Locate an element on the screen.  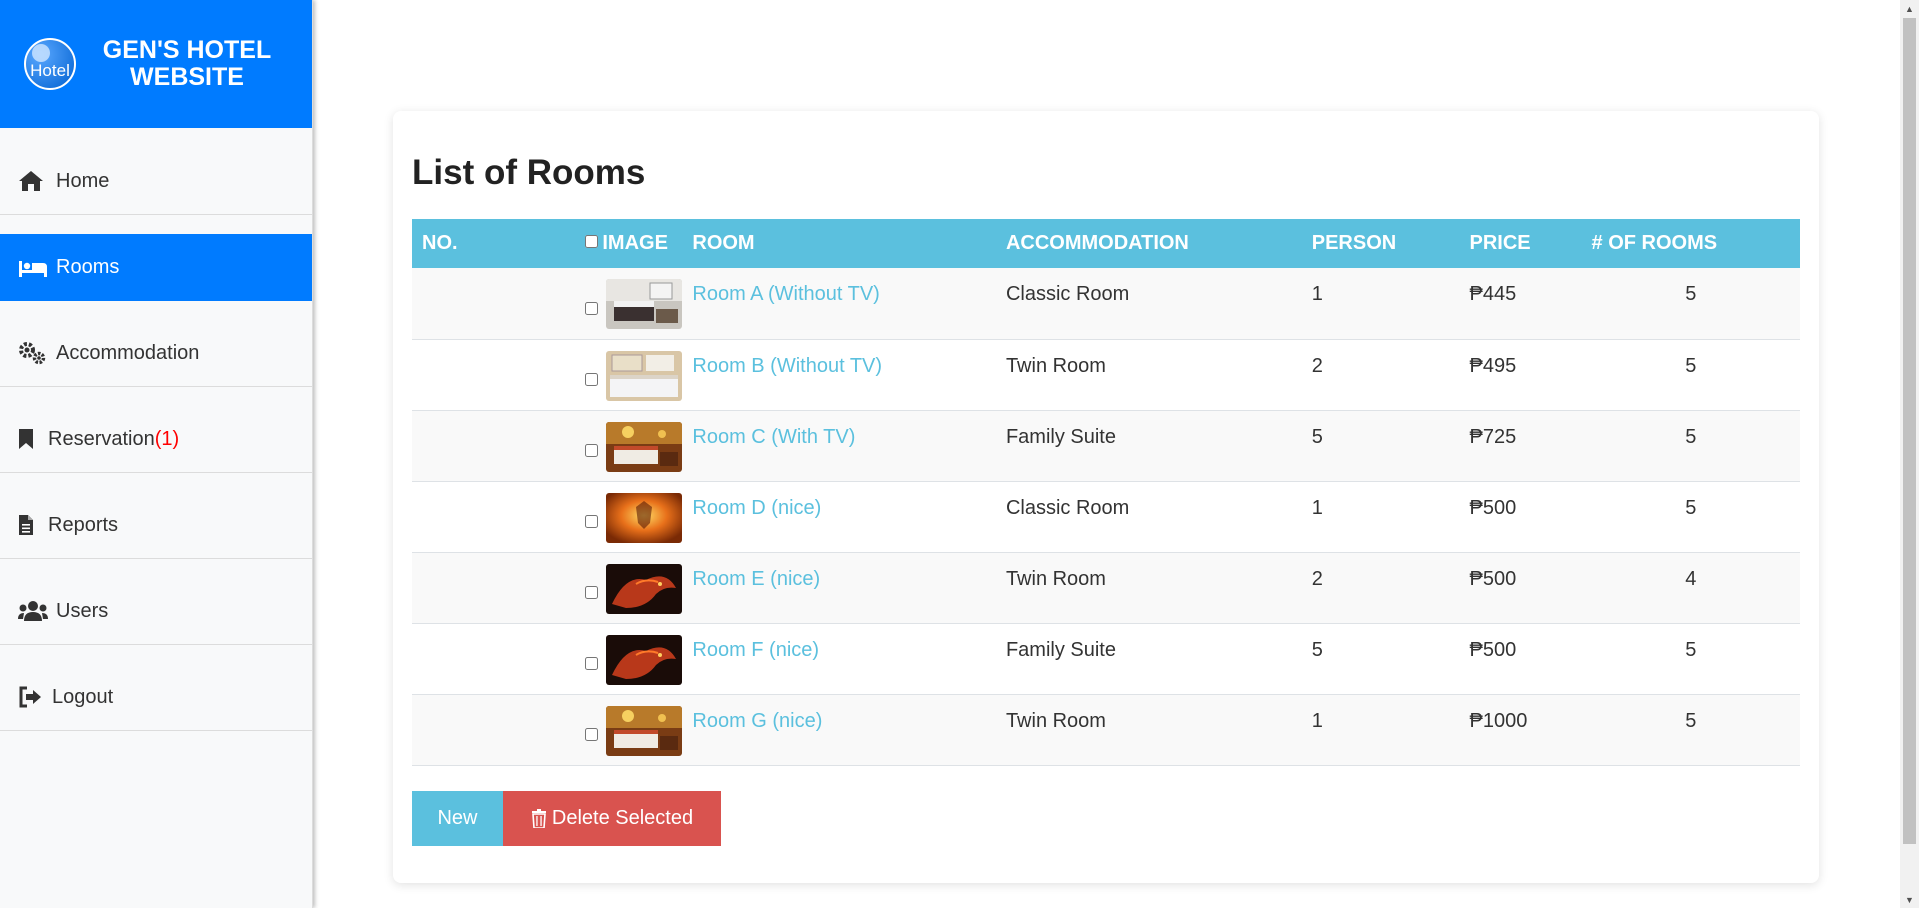
delete-selected-label: Delete Selected is located at coordinates (622, 817).